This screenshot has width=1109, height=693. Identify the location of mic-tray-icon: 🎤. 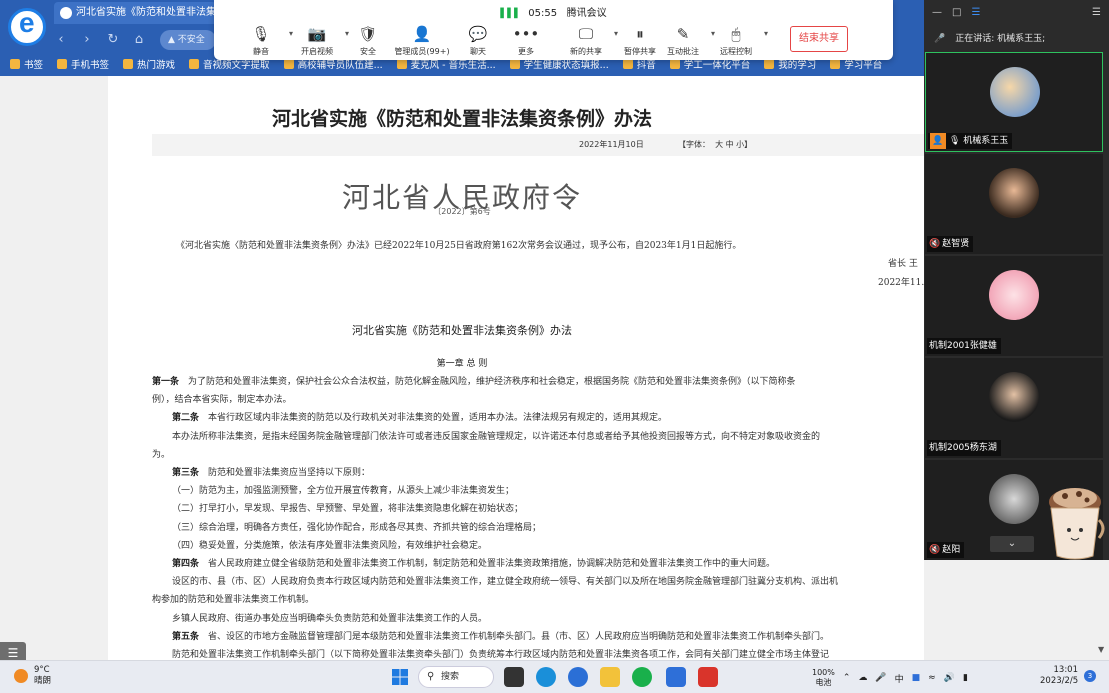
(880, 678).